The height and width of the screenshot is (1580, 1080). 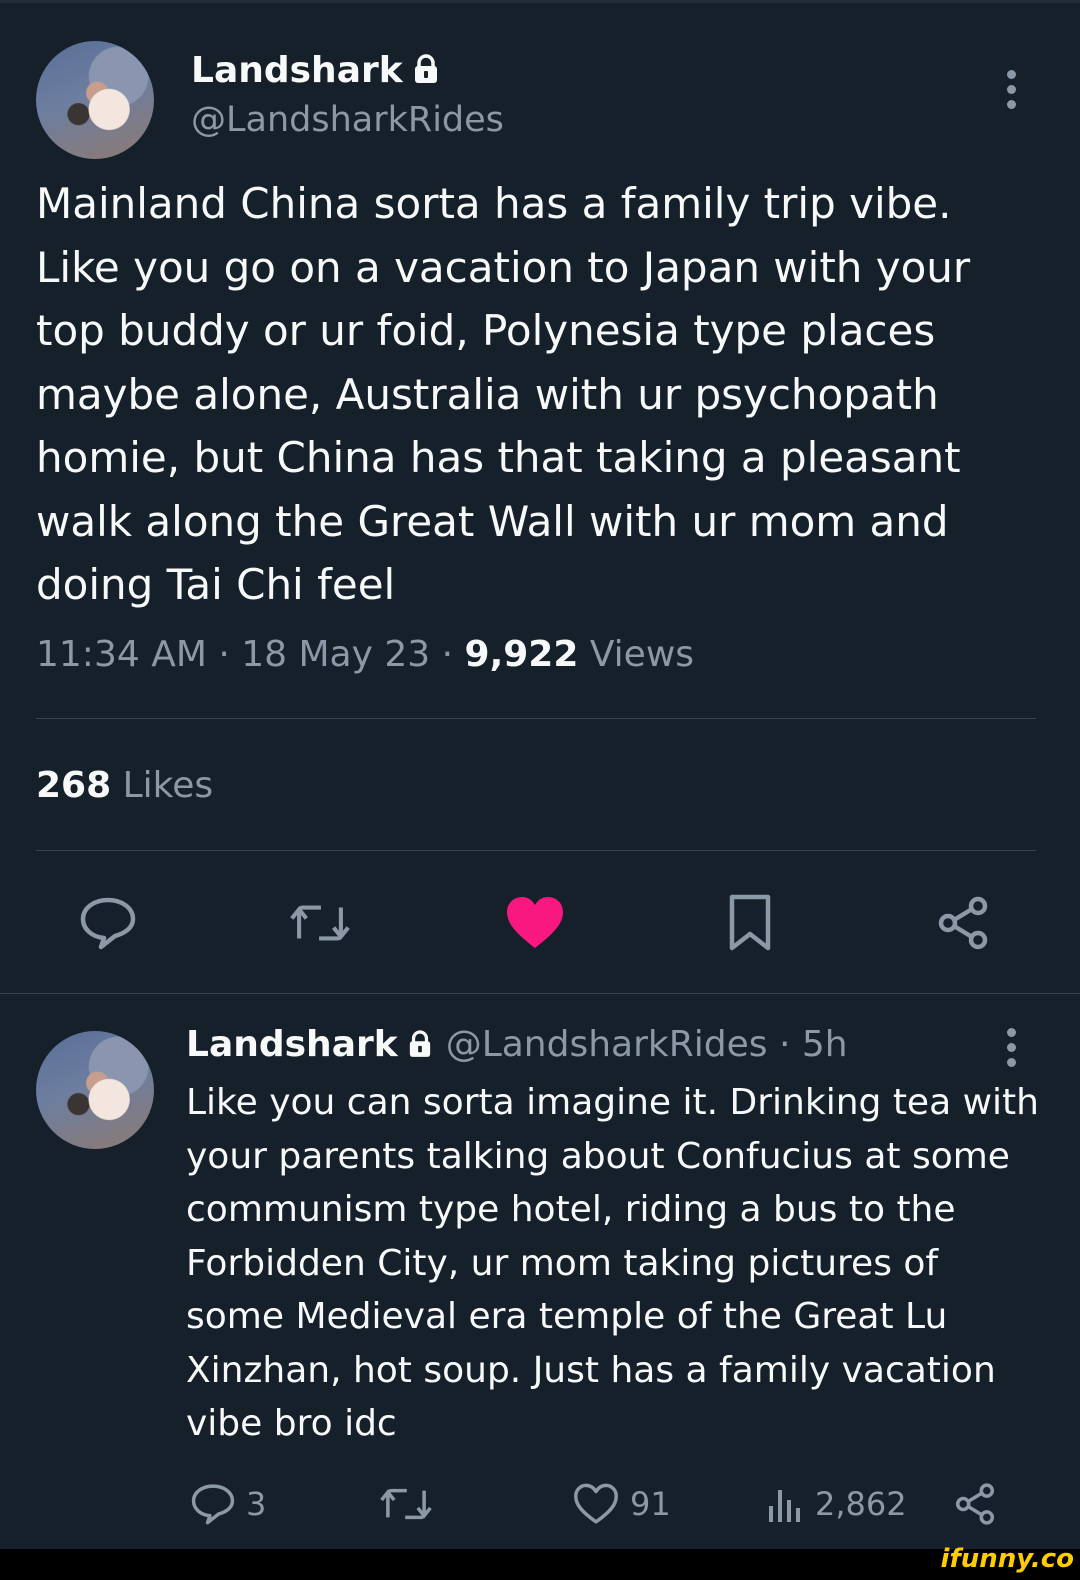 I want to click on heart-outline-icon, so click(x=596, y=1503).